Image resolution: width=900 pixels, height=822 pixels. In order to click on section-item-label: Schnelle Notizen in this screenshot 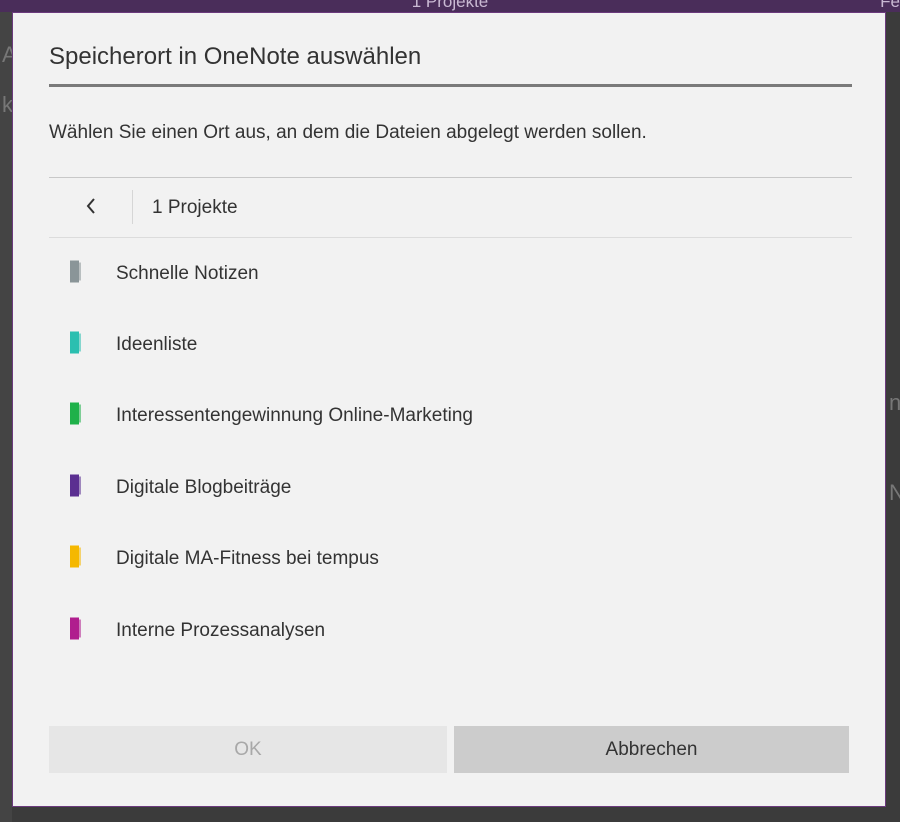, I will do `click(187, 273)`.